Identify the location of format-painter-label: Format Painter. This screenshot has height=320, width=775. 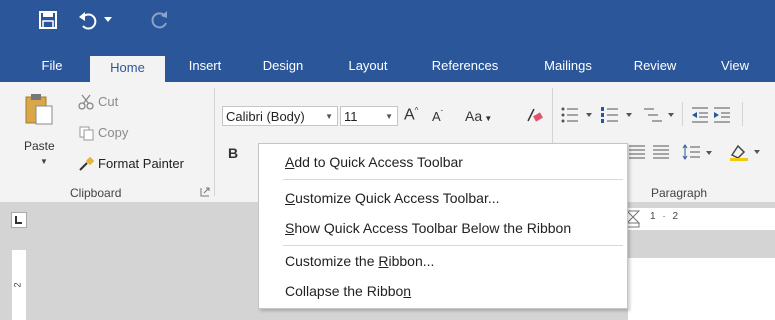
(141, 163).